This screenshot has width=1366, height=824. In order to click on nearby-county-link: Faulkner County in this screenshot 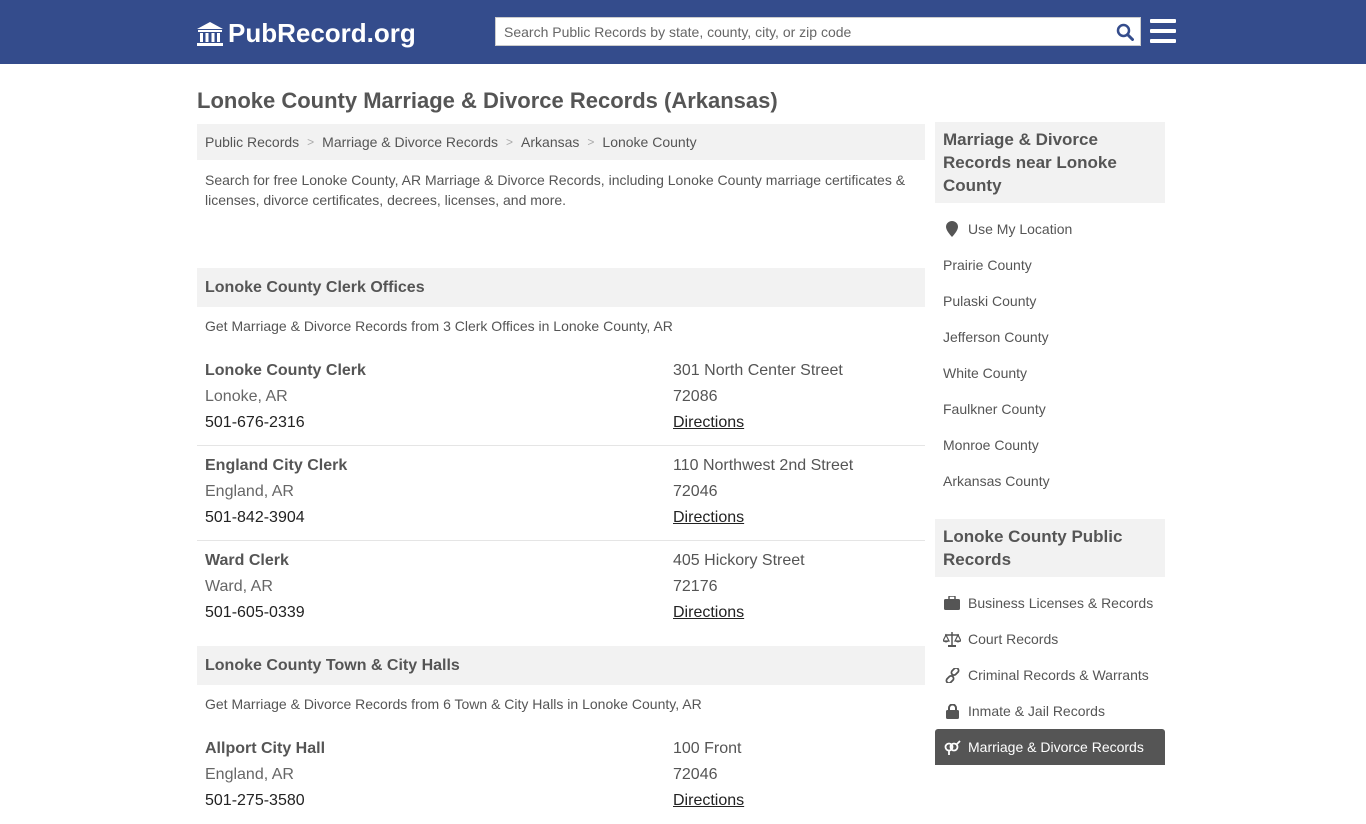, I will do `click(1050, 409)`.